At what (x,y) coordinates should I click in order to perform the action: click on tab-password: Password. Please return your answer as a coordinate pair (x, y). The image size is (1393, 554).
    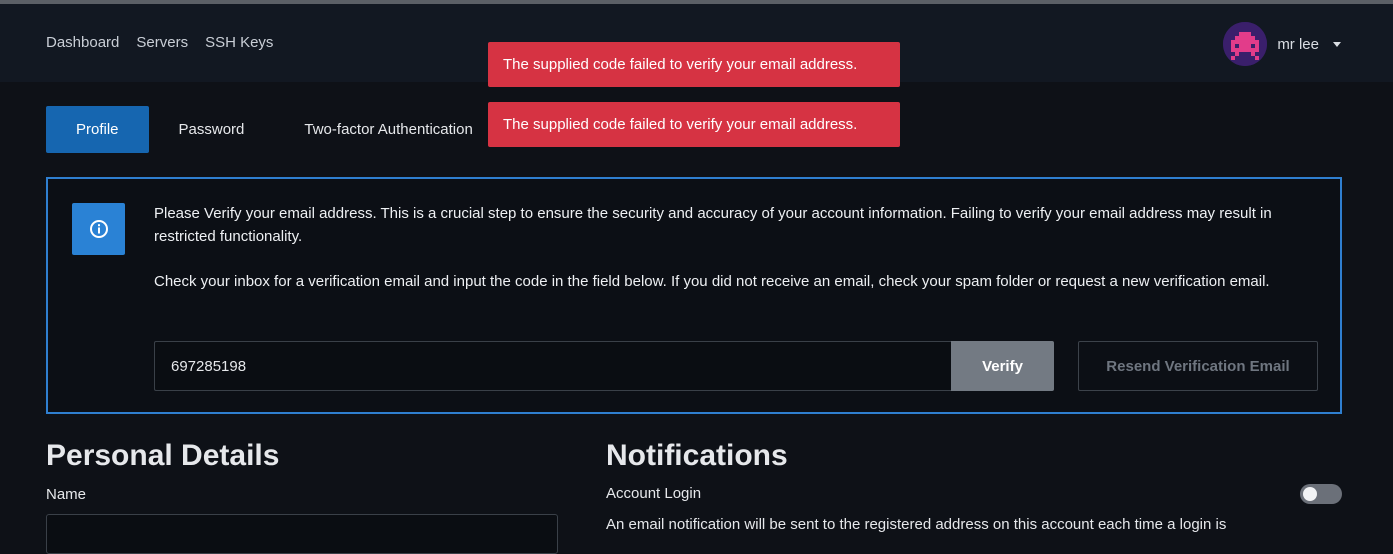
    Looking at the image, I should click on (227, 129).